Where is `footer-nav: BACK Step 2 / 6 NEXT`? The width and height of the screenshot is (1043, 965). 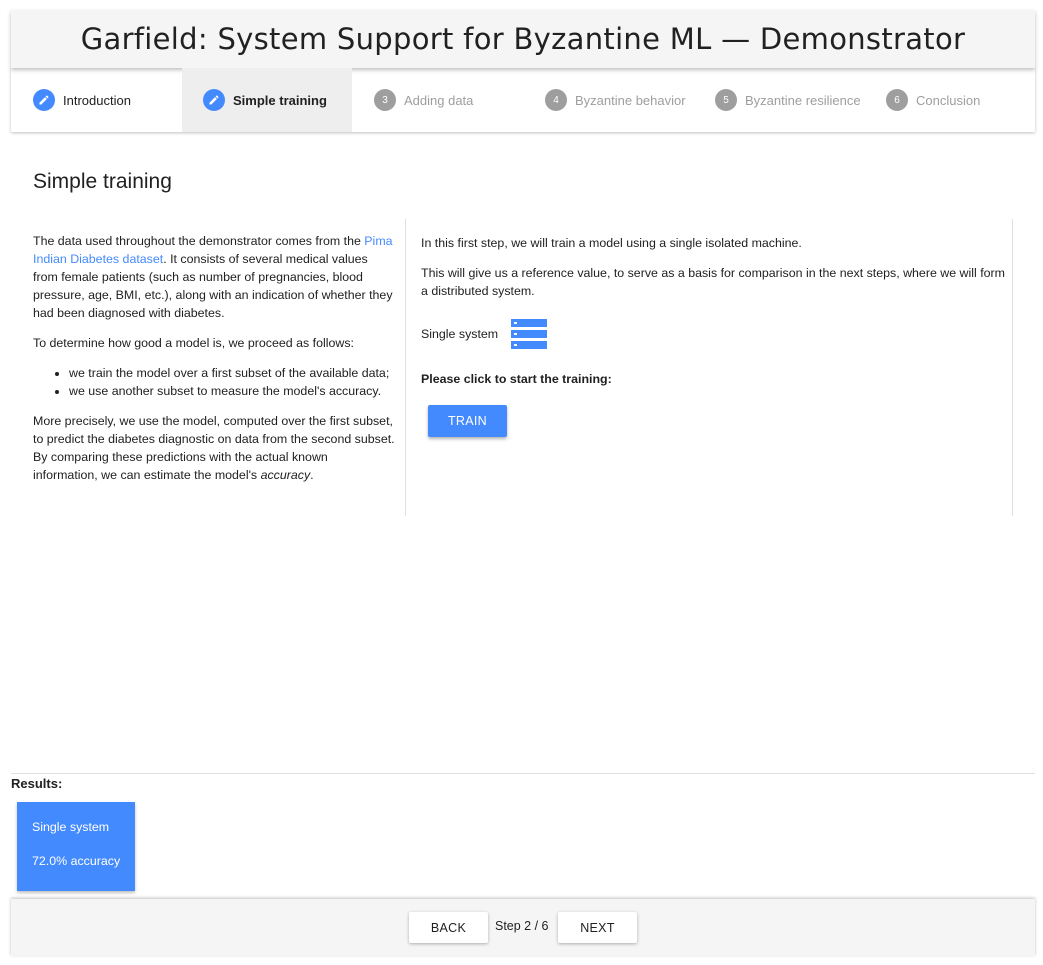
footer-nav: BACK Step 2 / 6 NEXT is located at coordinates (523, 927).